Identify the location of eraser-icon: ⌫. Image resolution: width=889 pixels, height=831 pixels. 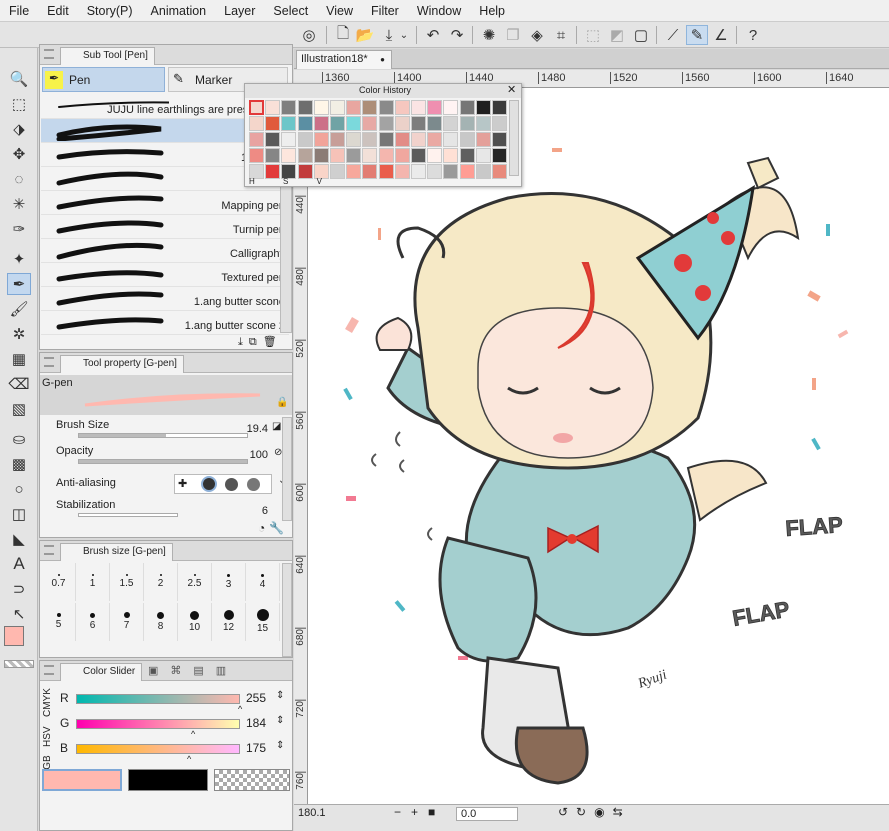
(19, 384).